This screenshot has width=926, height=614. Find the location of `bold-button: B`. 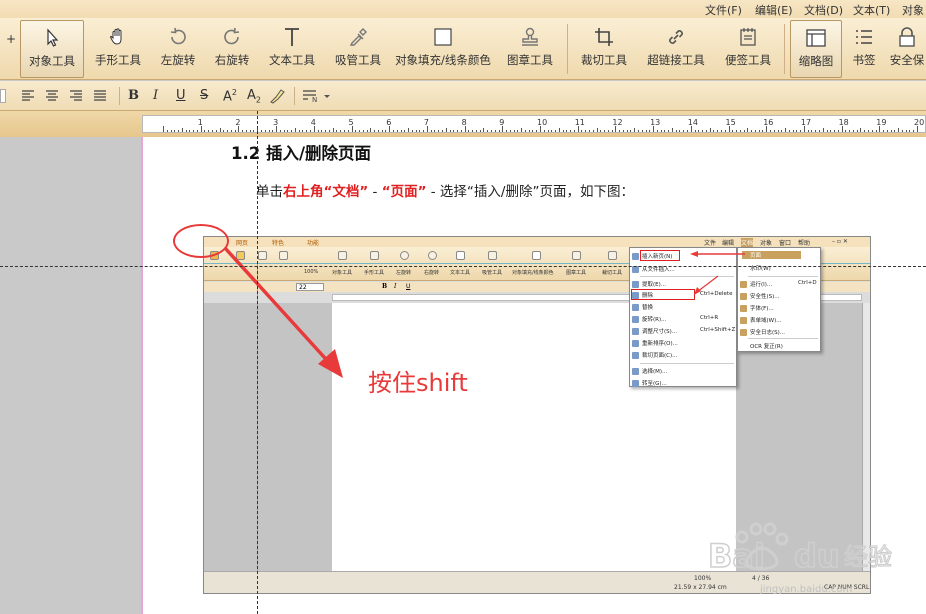

bold-button: B is located at coordinates (133, 95).